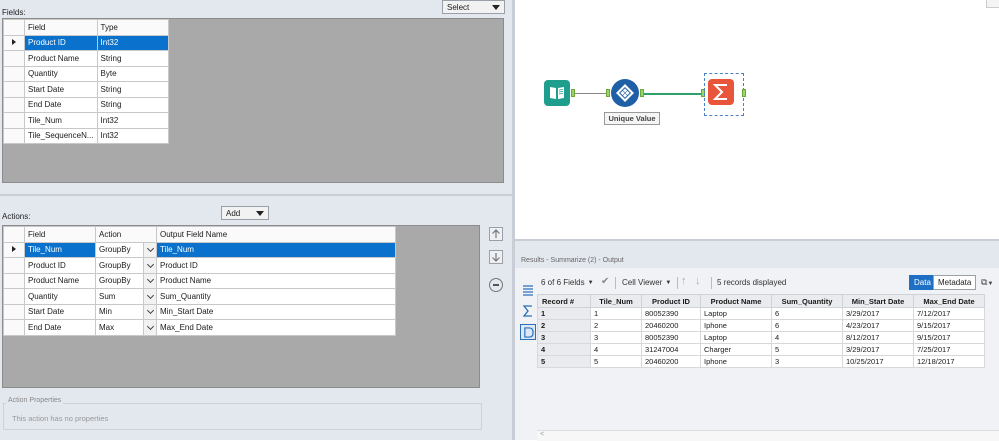 This screenshot has height=441, width=999. I want to click on cell: 4/23/2017, so click(878, 325).